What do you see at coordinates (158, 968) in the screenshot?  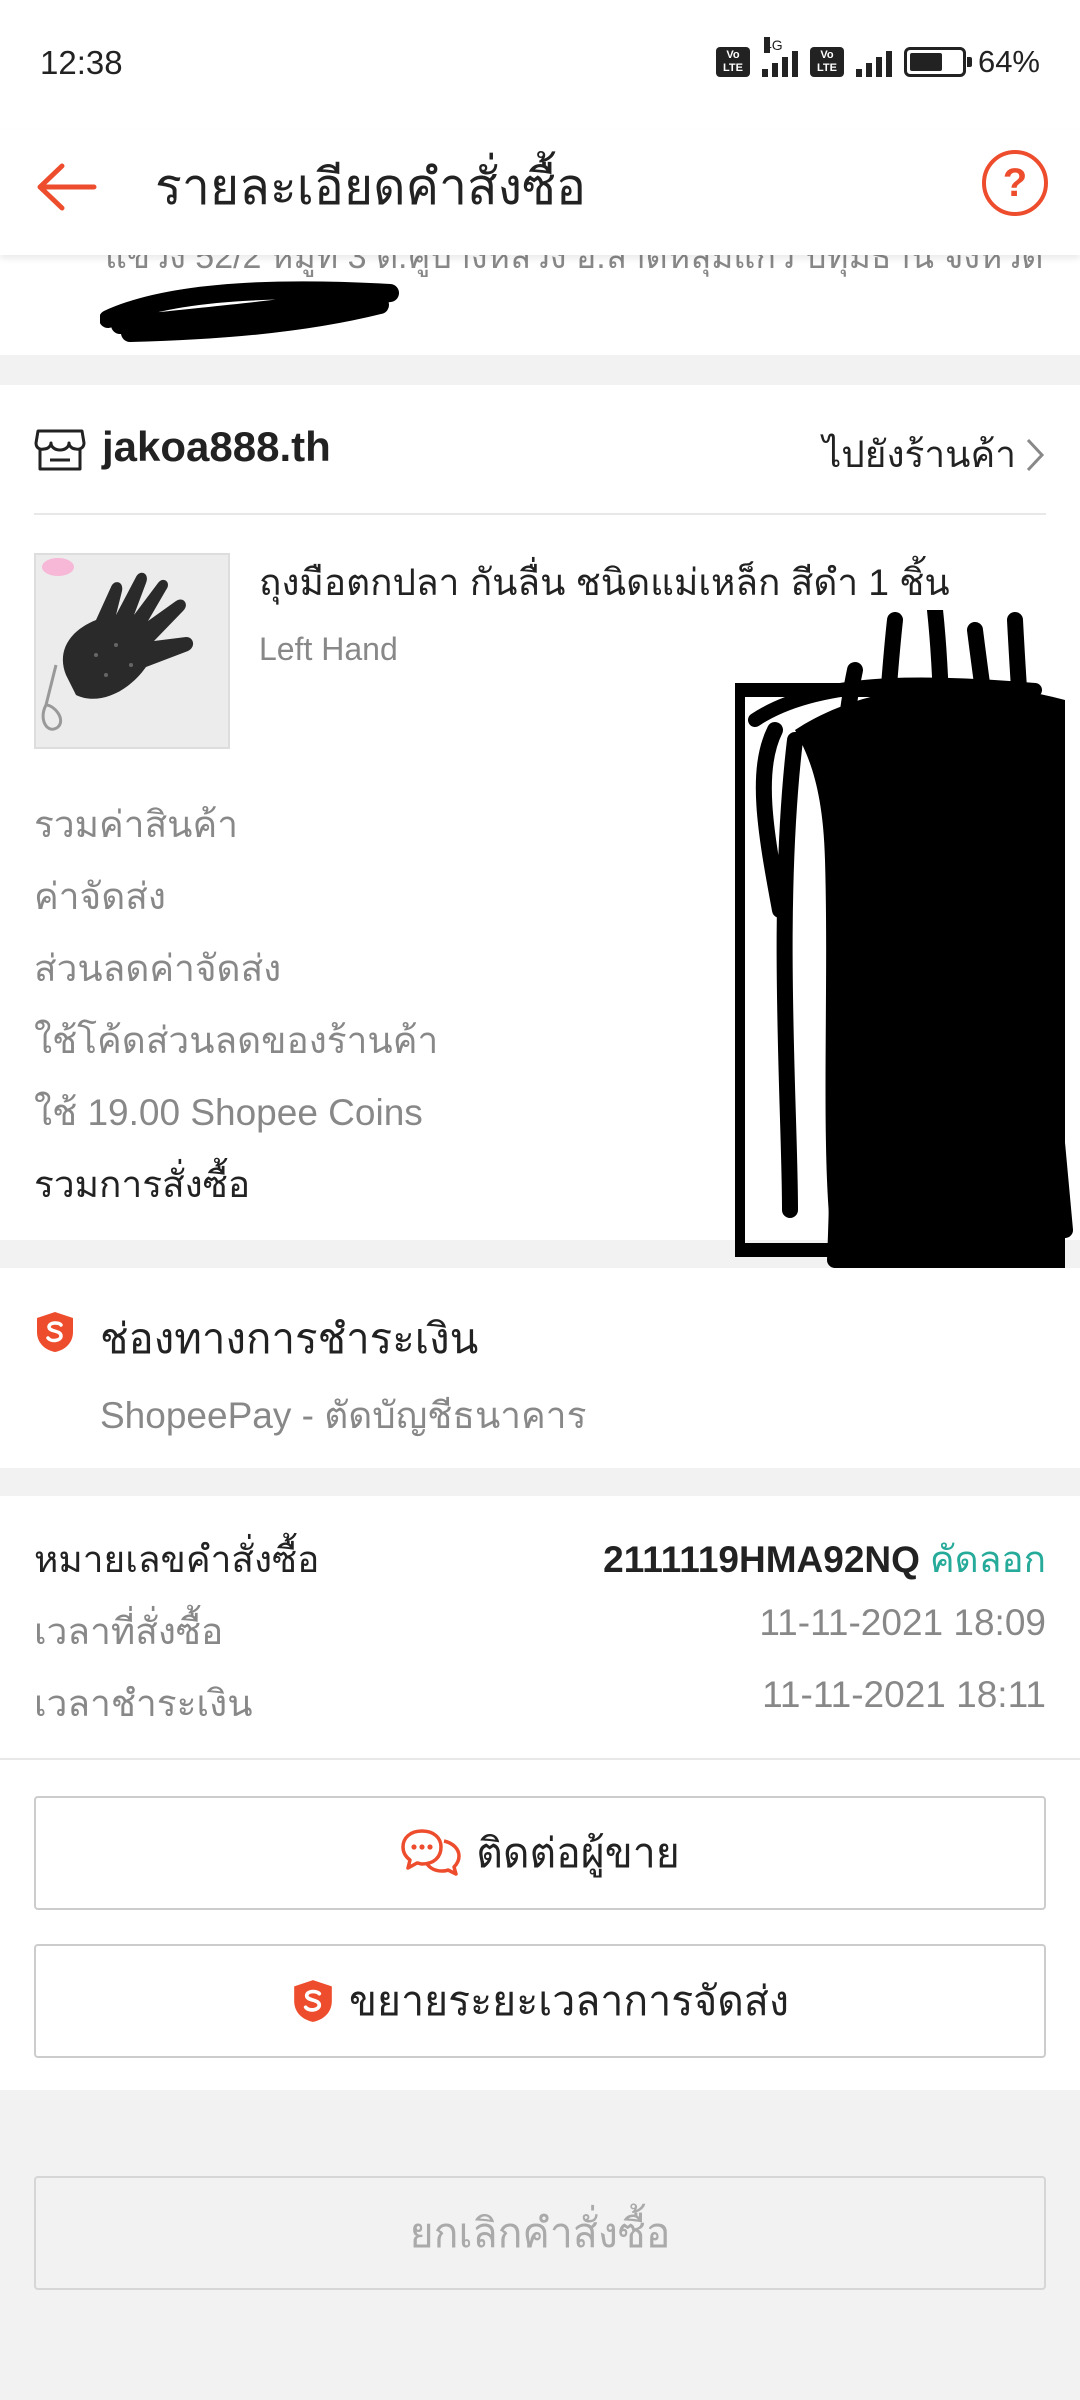 I see `shipping-discount-label: ส่วนลดค่าจัดส่ง` at bounding box center [158, 968].